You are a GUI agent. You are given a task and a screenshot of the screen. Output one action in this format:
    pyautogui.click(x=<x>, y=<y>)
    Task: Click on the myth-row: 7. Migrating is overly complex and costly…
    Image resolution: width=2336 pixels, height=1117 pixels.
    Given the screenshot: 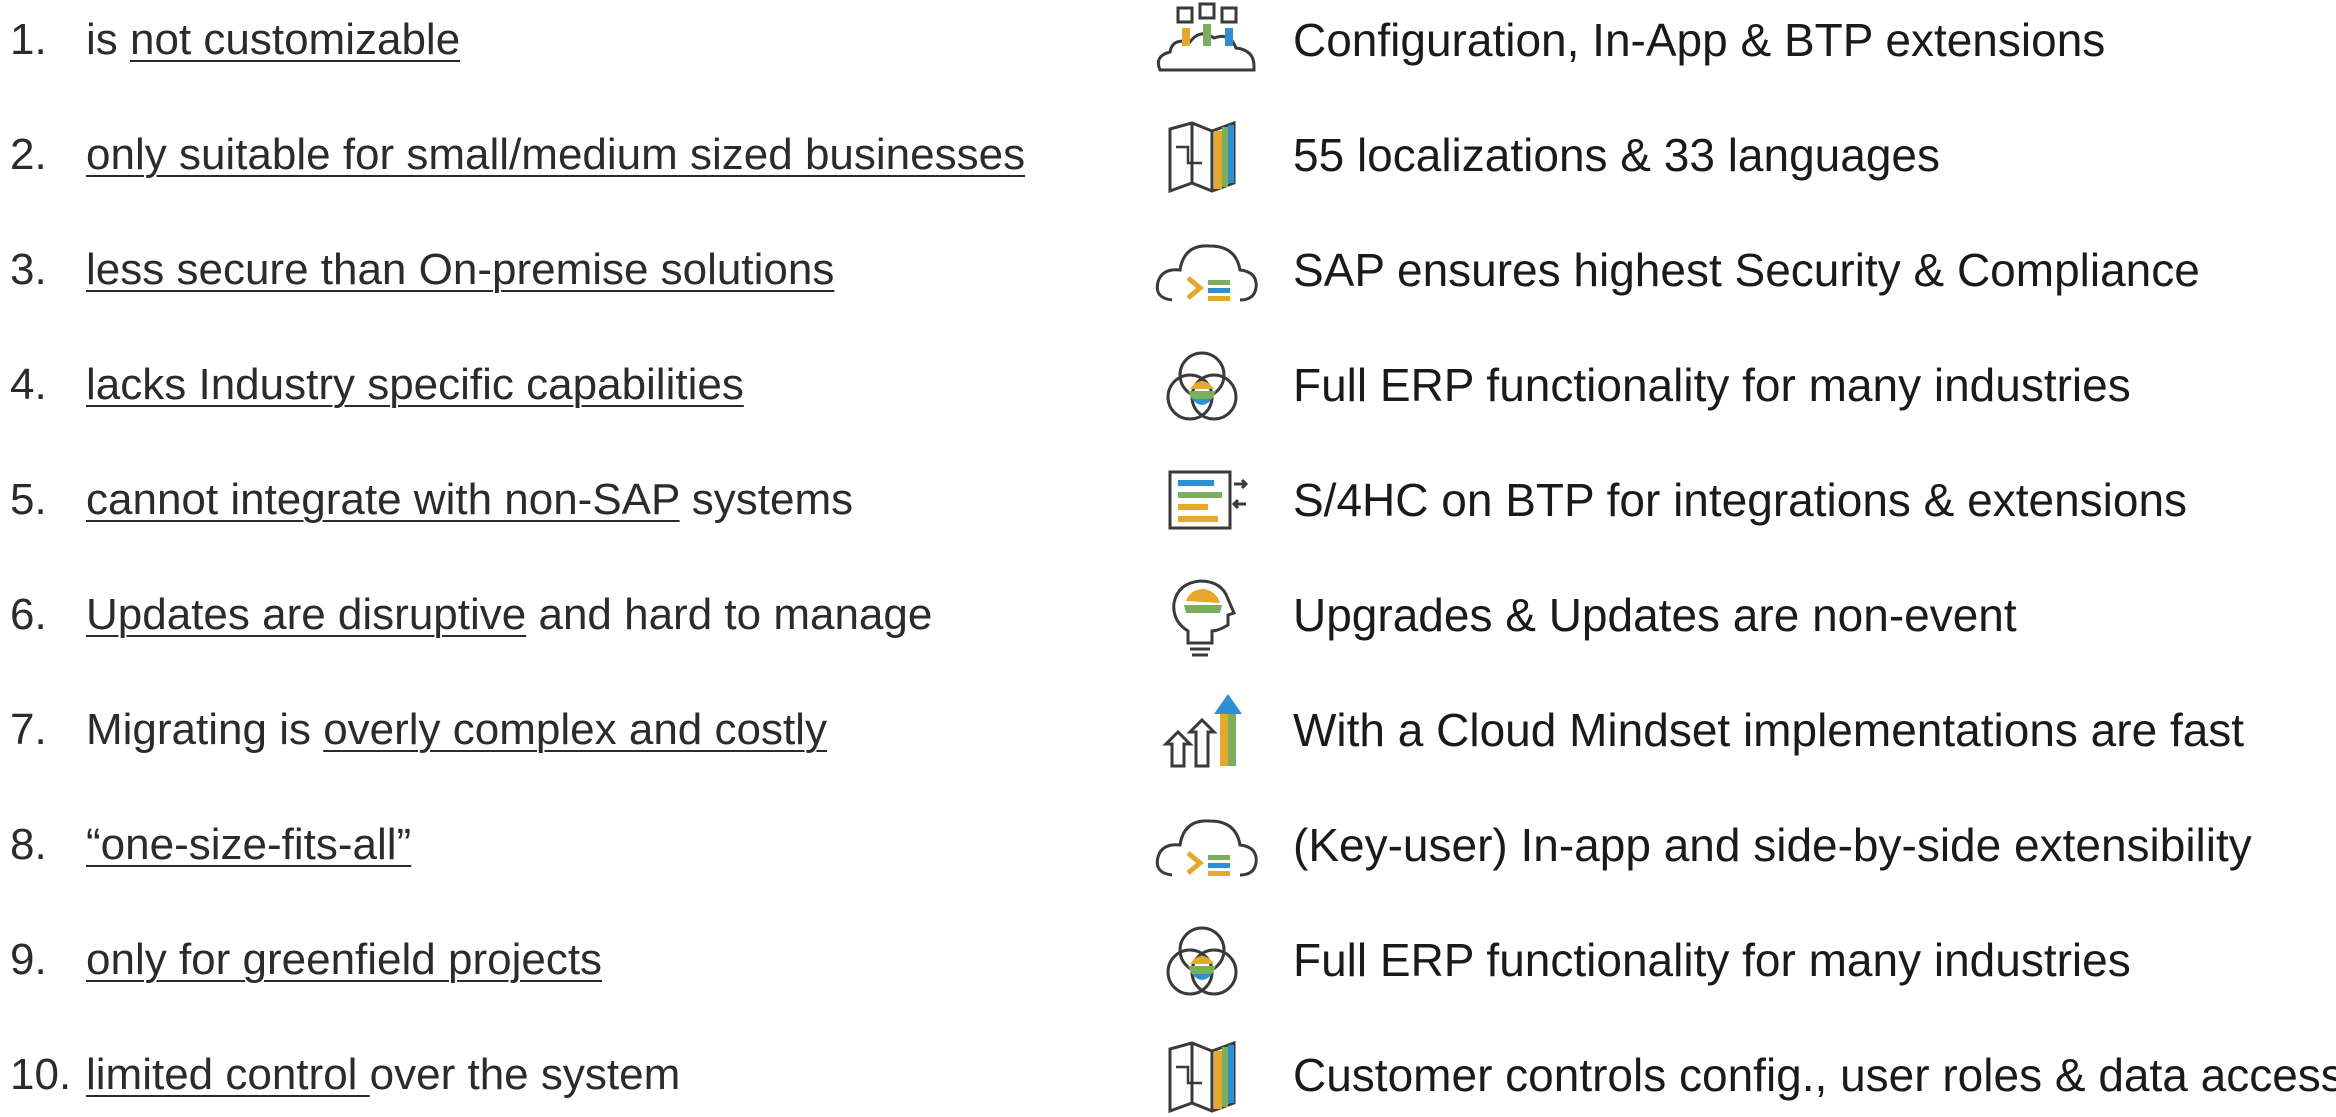 What is the action you would take?
    pyautogui.click(x=1168, y=730)
    